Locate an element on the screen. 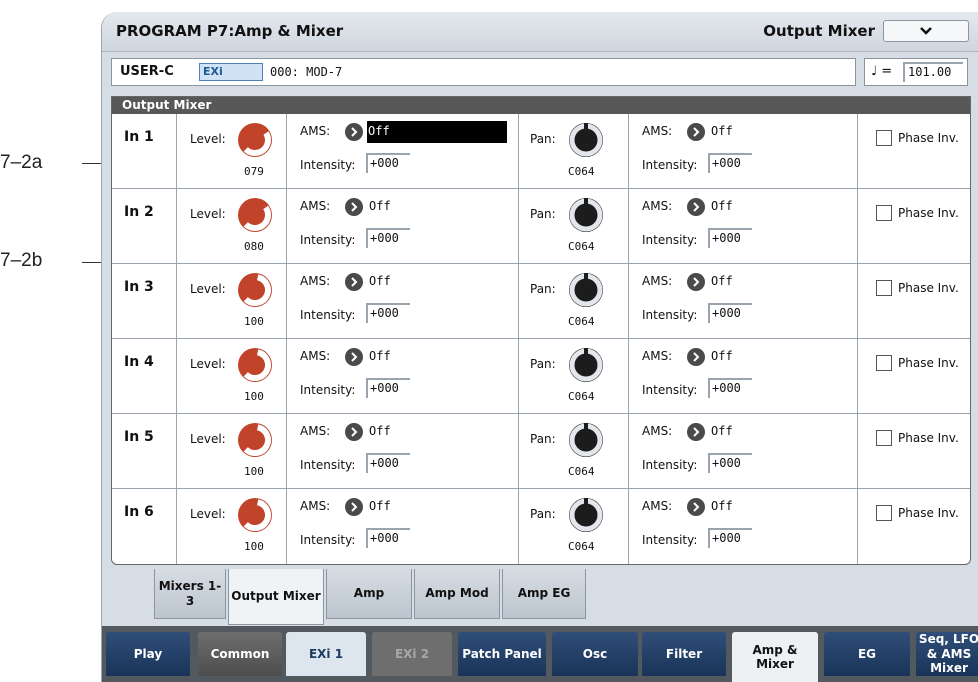  main-tab: Play is located at coordinates (148, 654).